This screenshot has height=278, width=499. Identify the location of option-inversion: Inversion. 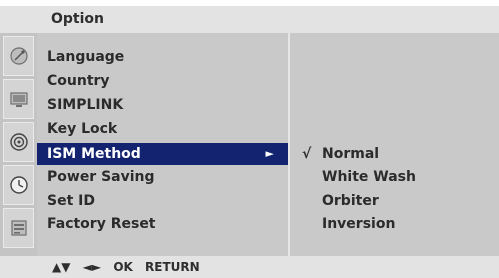
(394, 224).